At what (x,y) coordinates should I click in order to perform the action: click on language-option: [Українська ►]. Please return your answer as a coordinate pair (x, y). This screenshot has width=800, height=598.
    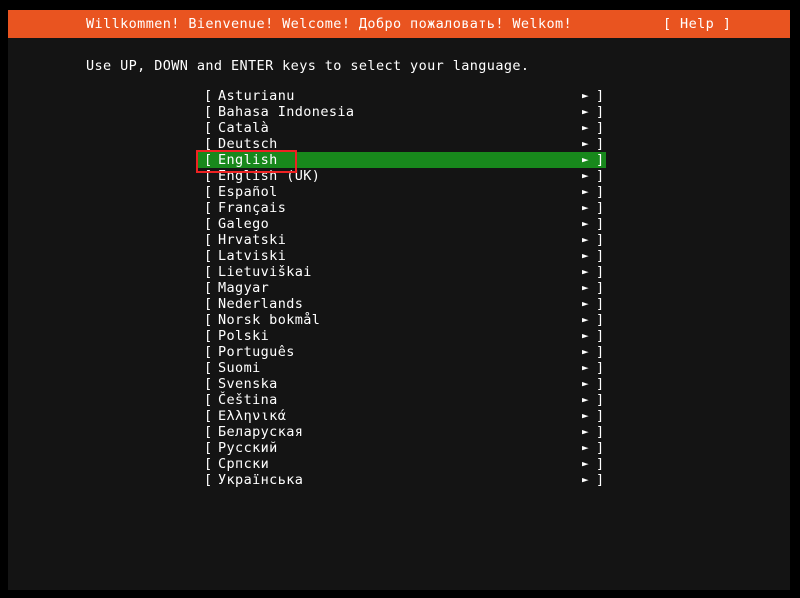
    Looking at the image, I should click on (401, 480).